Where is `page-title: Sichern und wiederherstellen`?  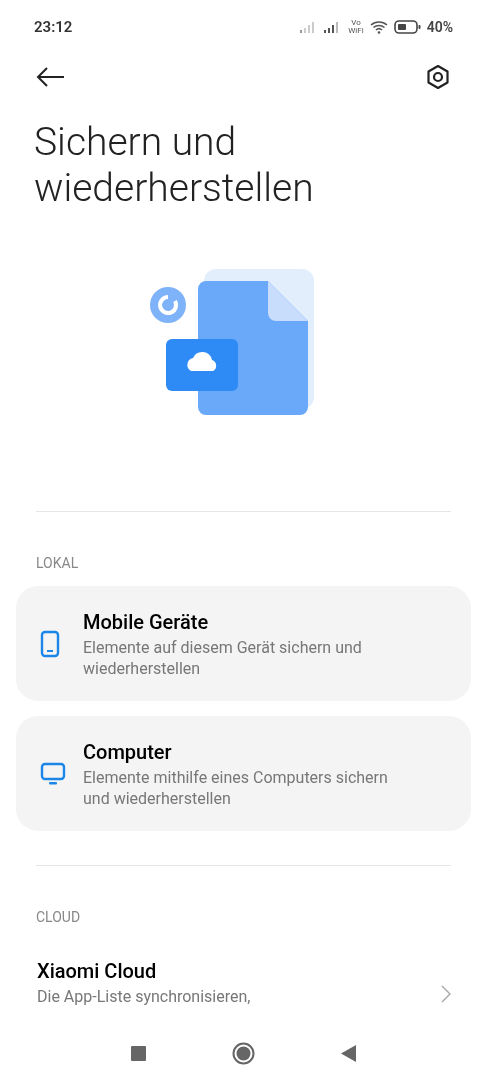 page-title: Sichern und wiederherstellen is located at coordinates (174, 164).